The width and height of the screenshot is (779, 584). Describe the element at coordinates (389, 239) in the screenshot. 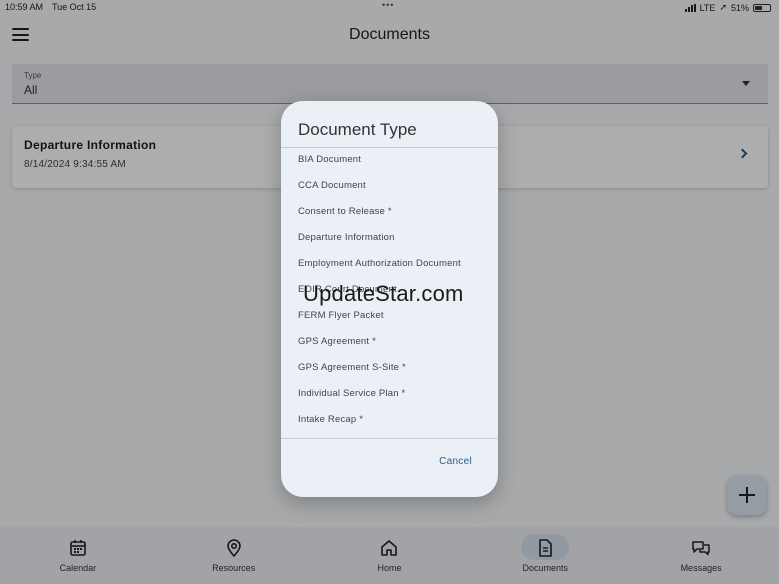

I see `document-type-option: Departure Information` at that location.